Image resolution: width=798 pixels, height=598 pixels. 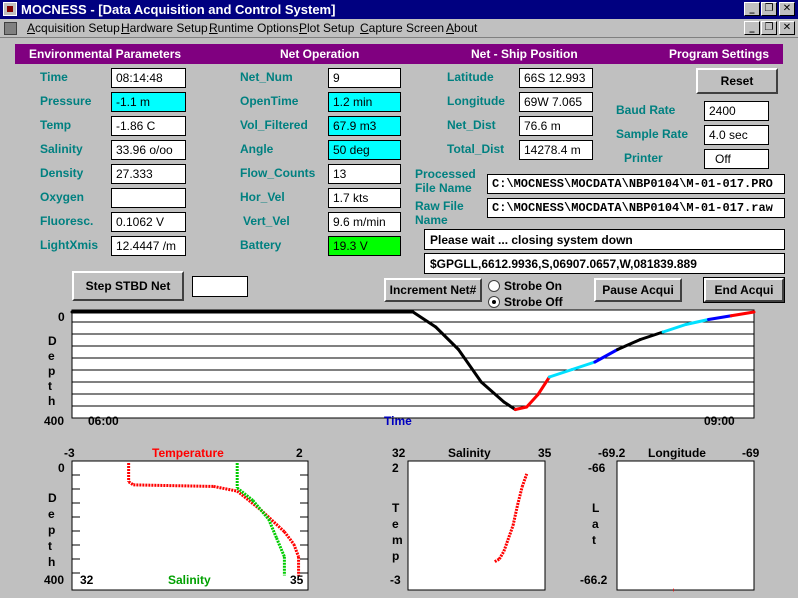 I want to click on ll-ylabel: Lat, so click(x=595, y=524).